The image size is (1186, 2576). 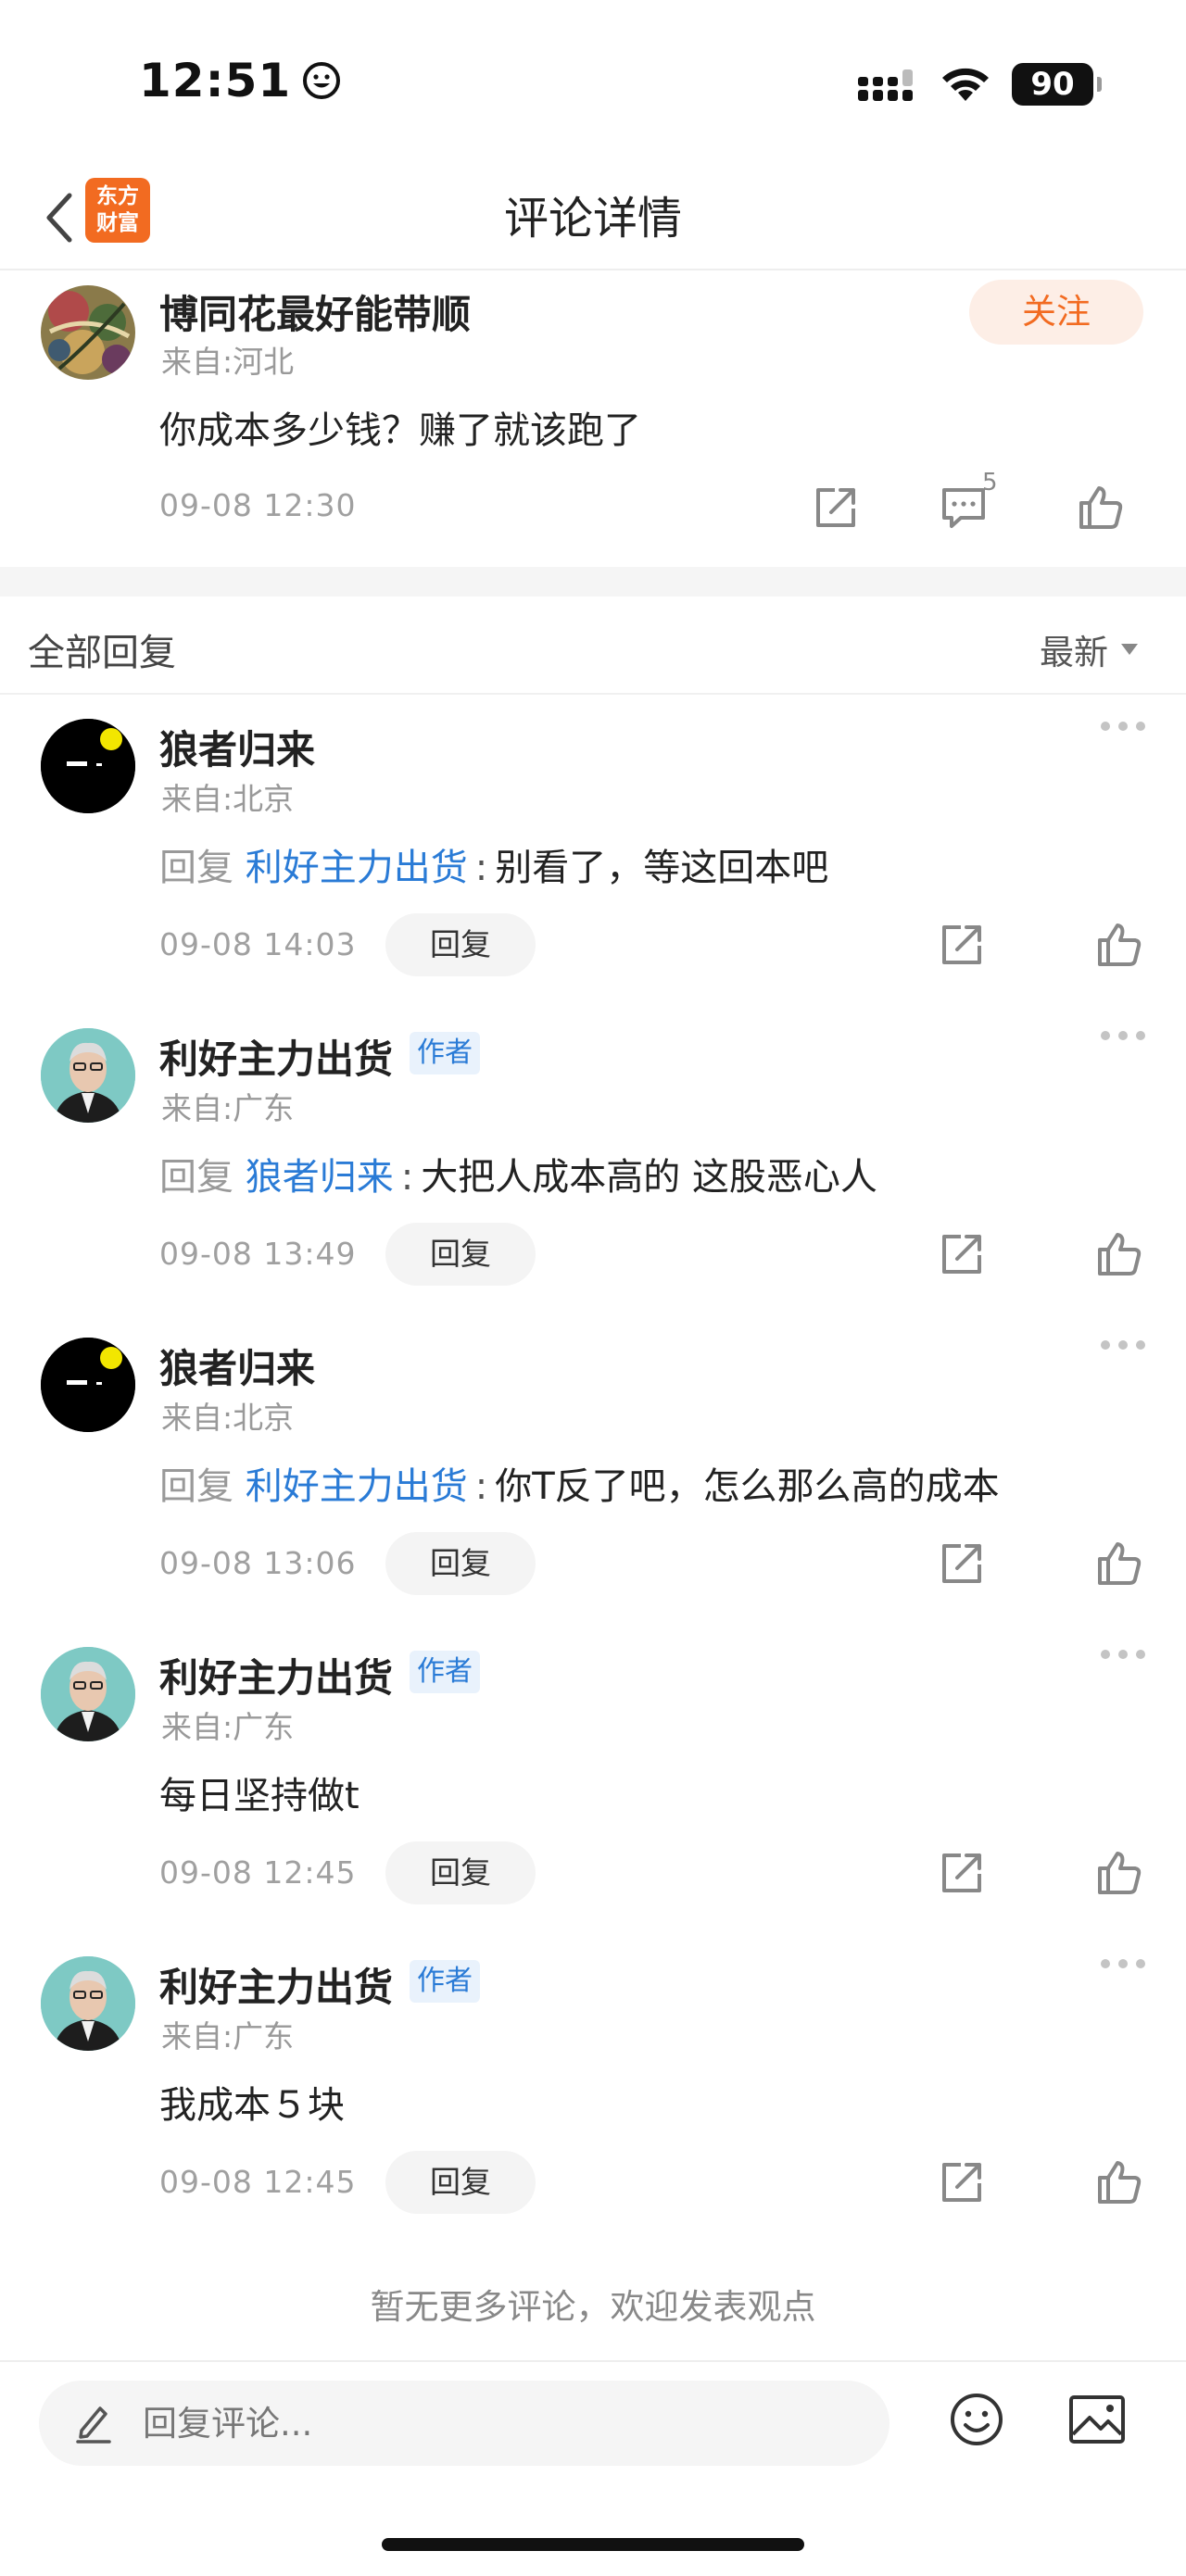 What do you see at coordinates (493, 864) in the screenshot?
I see `reply-content: 回复 利好主力出货: 别看了，等这回本吧` at bounding box center [493, 864].